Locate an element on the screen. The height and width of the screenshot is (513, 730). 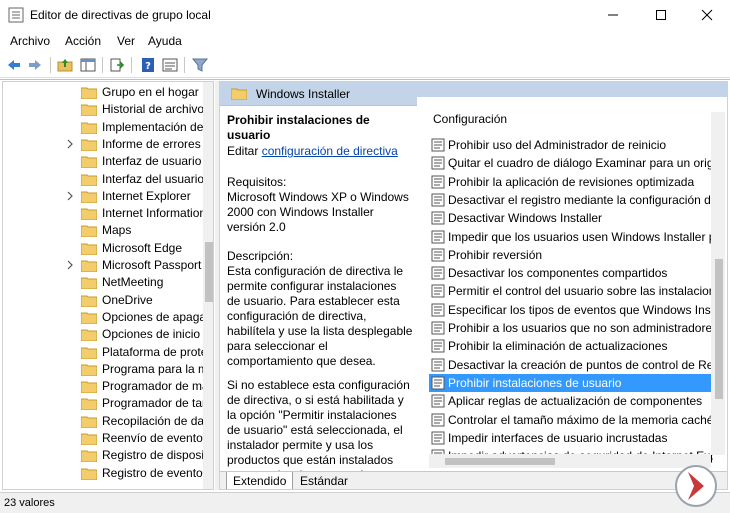
tab-extendido: Extendido is located at coordinates (260, 480).